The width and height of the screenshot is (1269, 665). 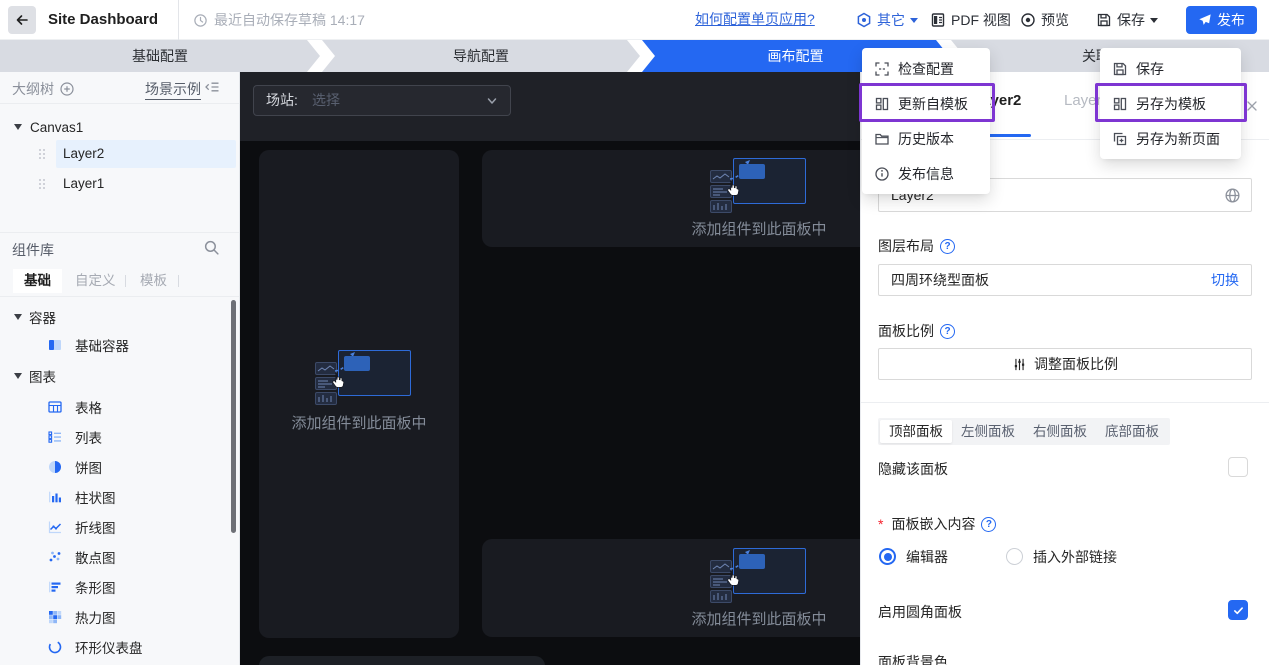 What do you see at coordinates (926, 103) in the screenshot?
I see `menu-item-update-from-template: 更新自模板` at bounding box center [926, 103].